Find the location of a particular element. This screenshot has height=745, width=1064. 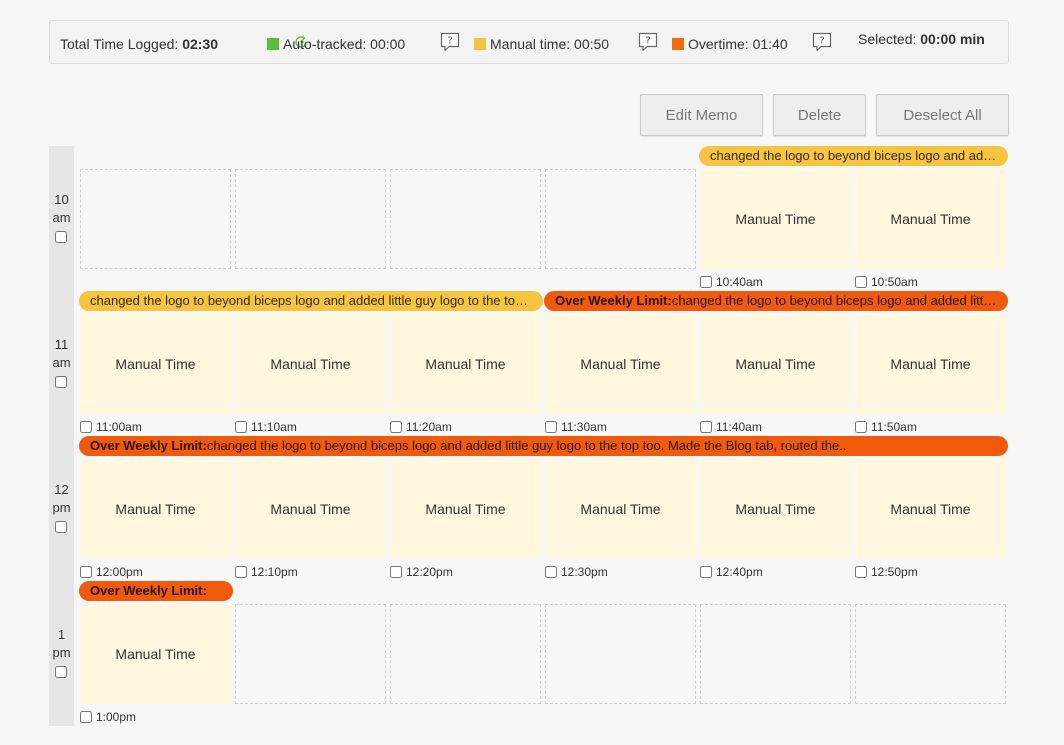

time-slot-label: 12:20pm is located at coordinates (421, 572).